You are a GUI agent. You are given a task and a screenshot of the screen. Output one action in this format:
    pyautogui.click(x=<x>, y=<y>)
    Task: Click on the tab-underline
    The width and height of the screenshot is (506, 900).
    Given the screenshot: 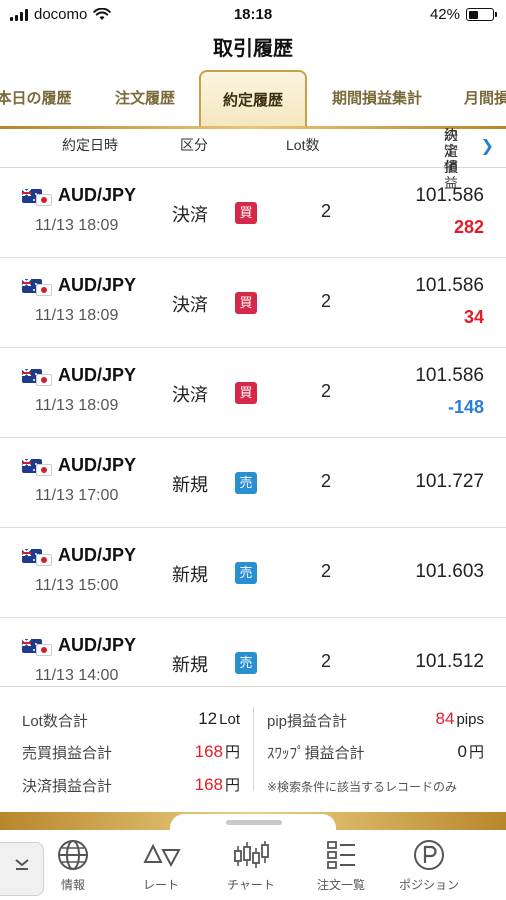 What is the action you would take?
    pyautogui.click(x=253, y=127)
    